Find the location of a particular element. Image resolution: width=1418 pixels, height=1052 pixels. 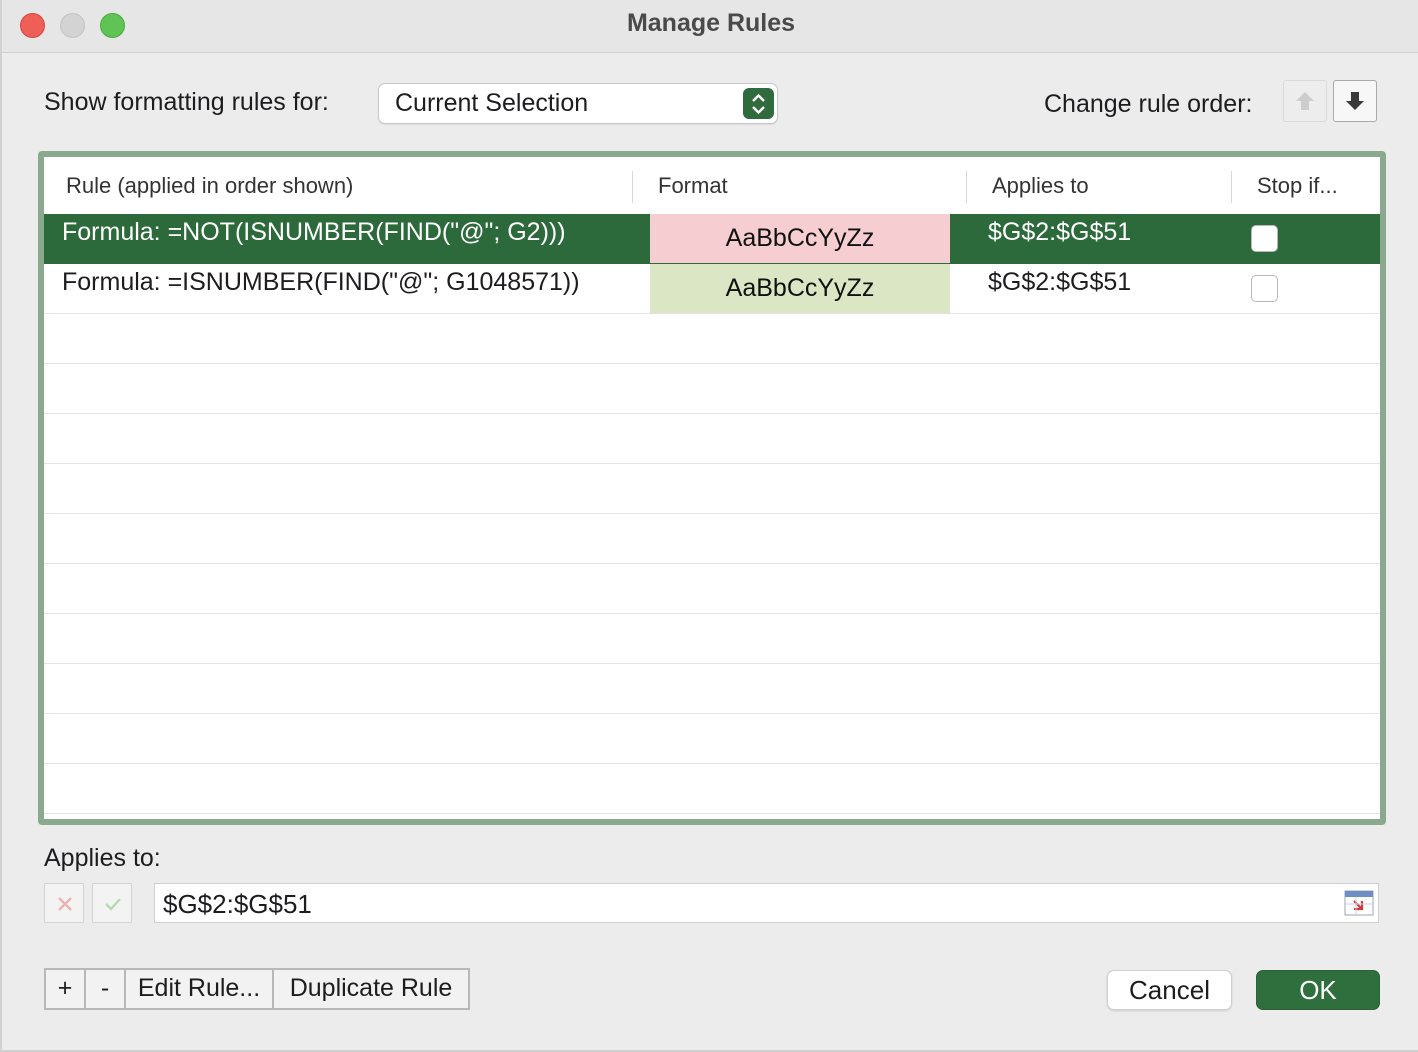

move-rule-down-button is located at coordinates (1355, 101).